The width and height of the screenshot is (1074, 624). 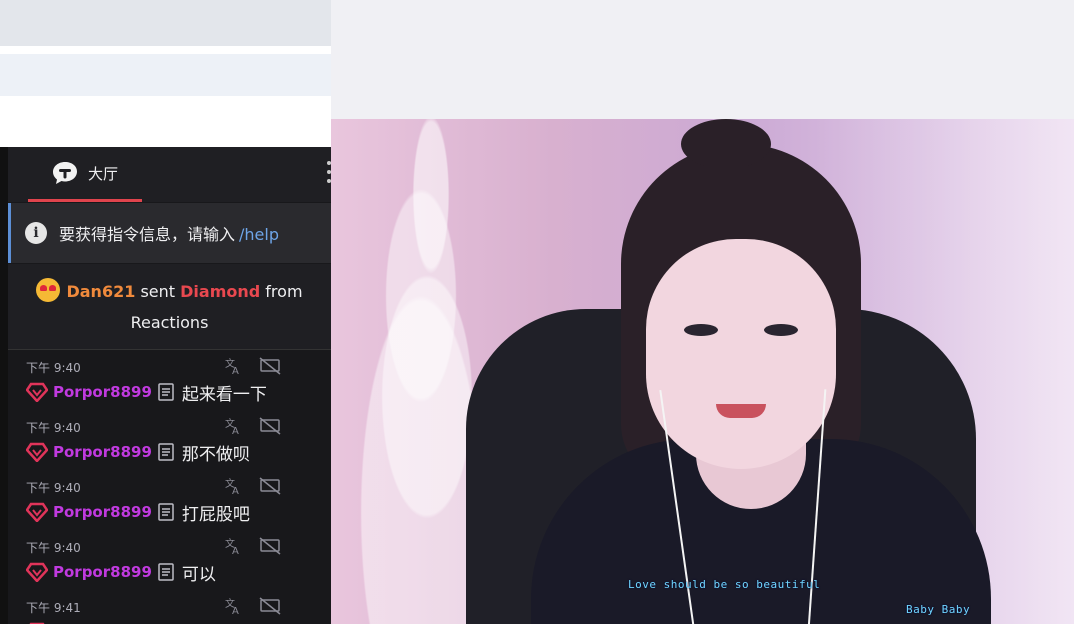 What do you see at coordinates (215, 454) in the screenshot?
I see `message-text: 那不做呗` at bounding box center [215, 454].